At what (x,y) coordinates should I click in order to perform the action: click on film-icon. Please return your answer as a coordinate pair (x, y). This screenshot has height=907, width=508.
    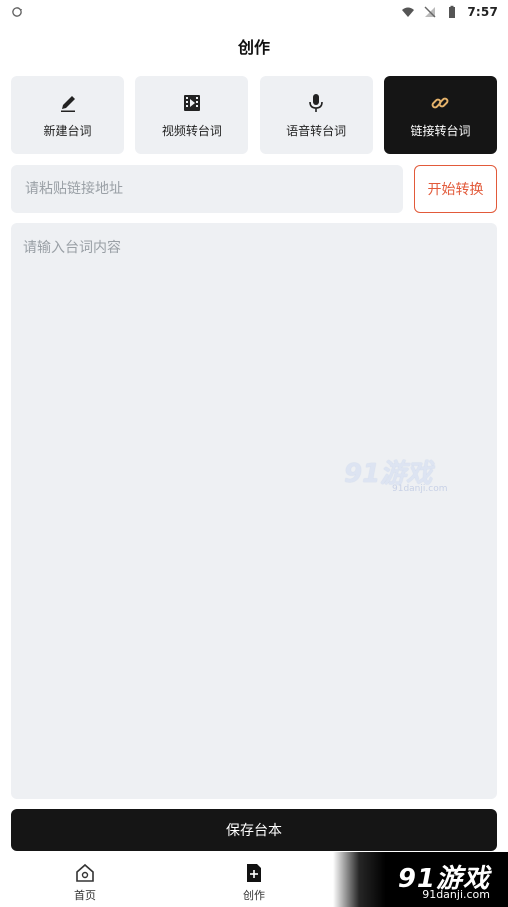
    Looking at the image, I should click on (192, 103).